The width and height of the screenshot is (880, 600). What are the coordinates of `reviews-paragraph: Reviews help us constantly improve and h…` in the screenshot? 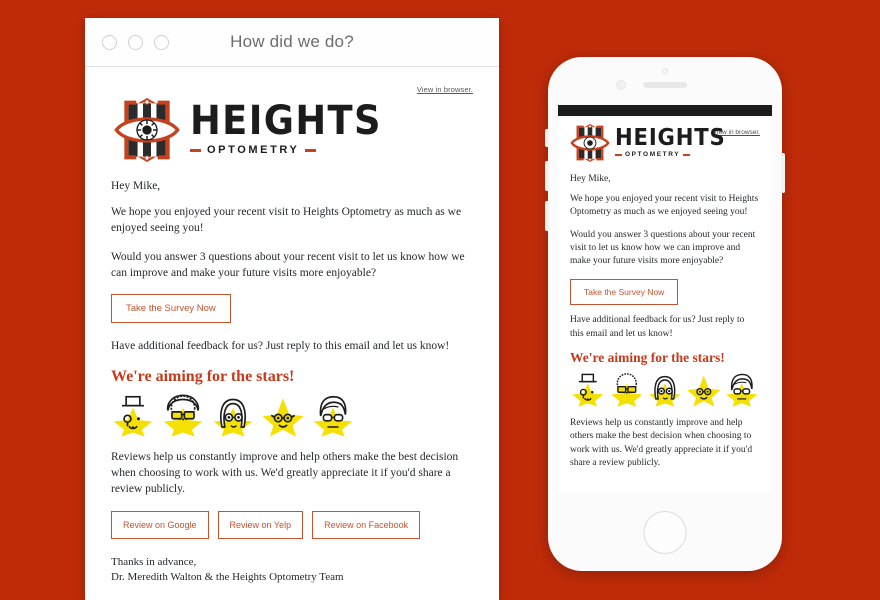 It's located at (285, 473).